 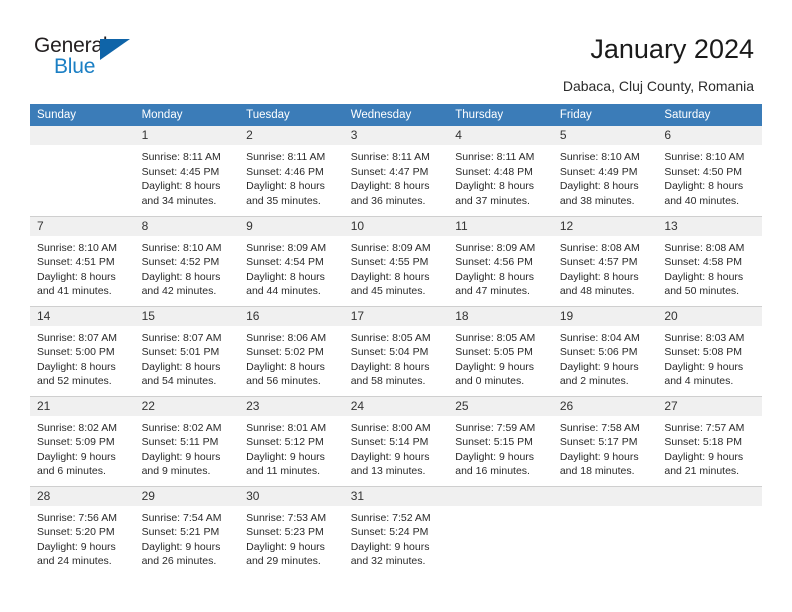 What do you see at coordinates (291, 316) in the screenshot?
I see `day-number: 16` at bounding box center [291, 316].